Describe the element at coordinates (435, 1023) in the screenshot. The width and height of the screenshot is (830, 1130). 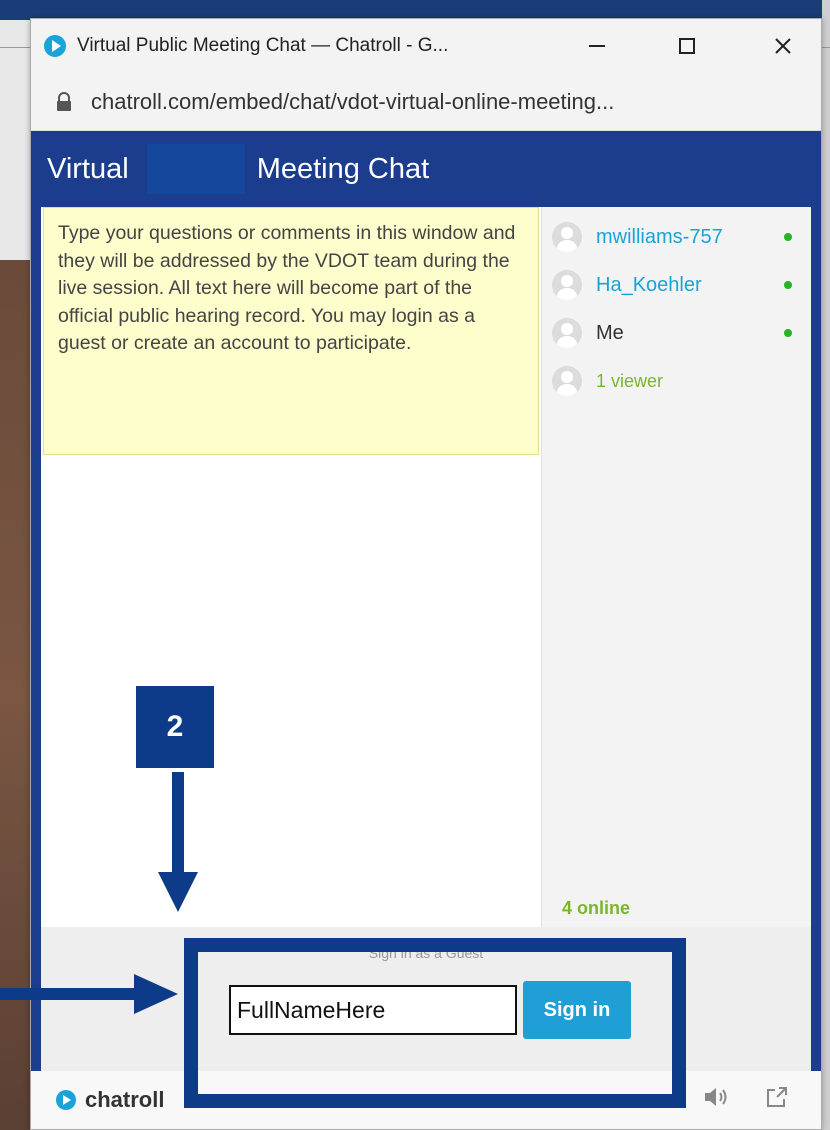
I see `highlight-box` at that location.